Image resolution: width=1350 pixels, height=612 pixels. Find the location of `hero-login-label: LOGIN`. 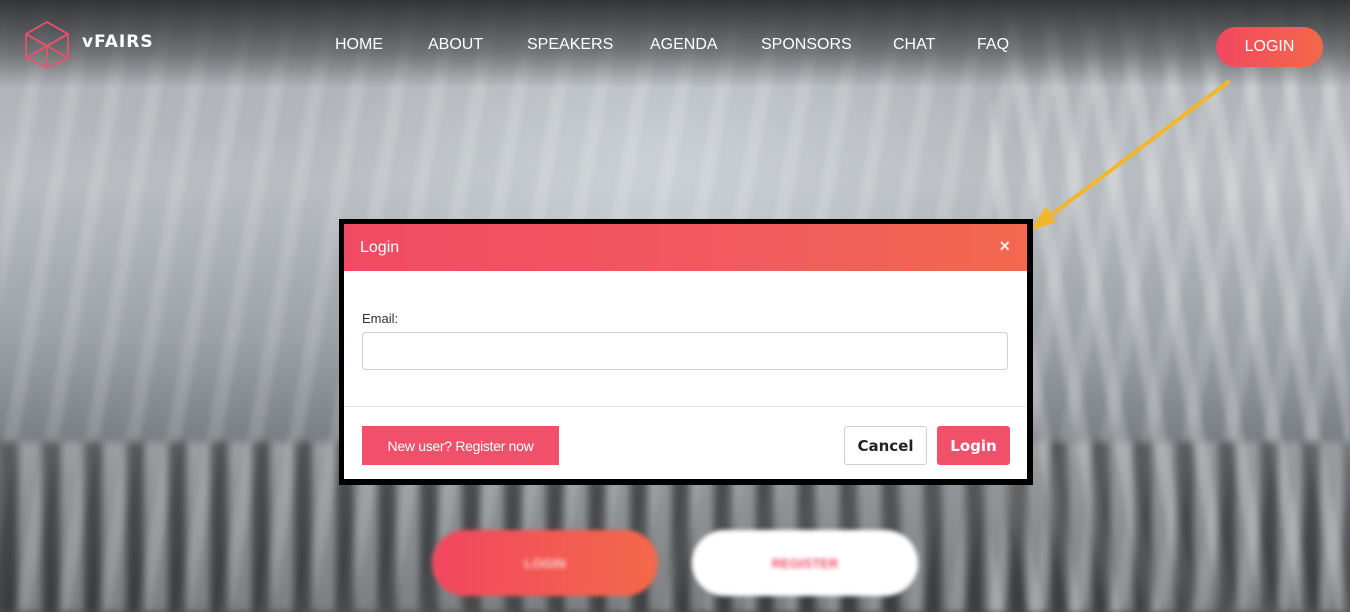

hero-login-label: LOGIN is located at coordinates (545, 563).